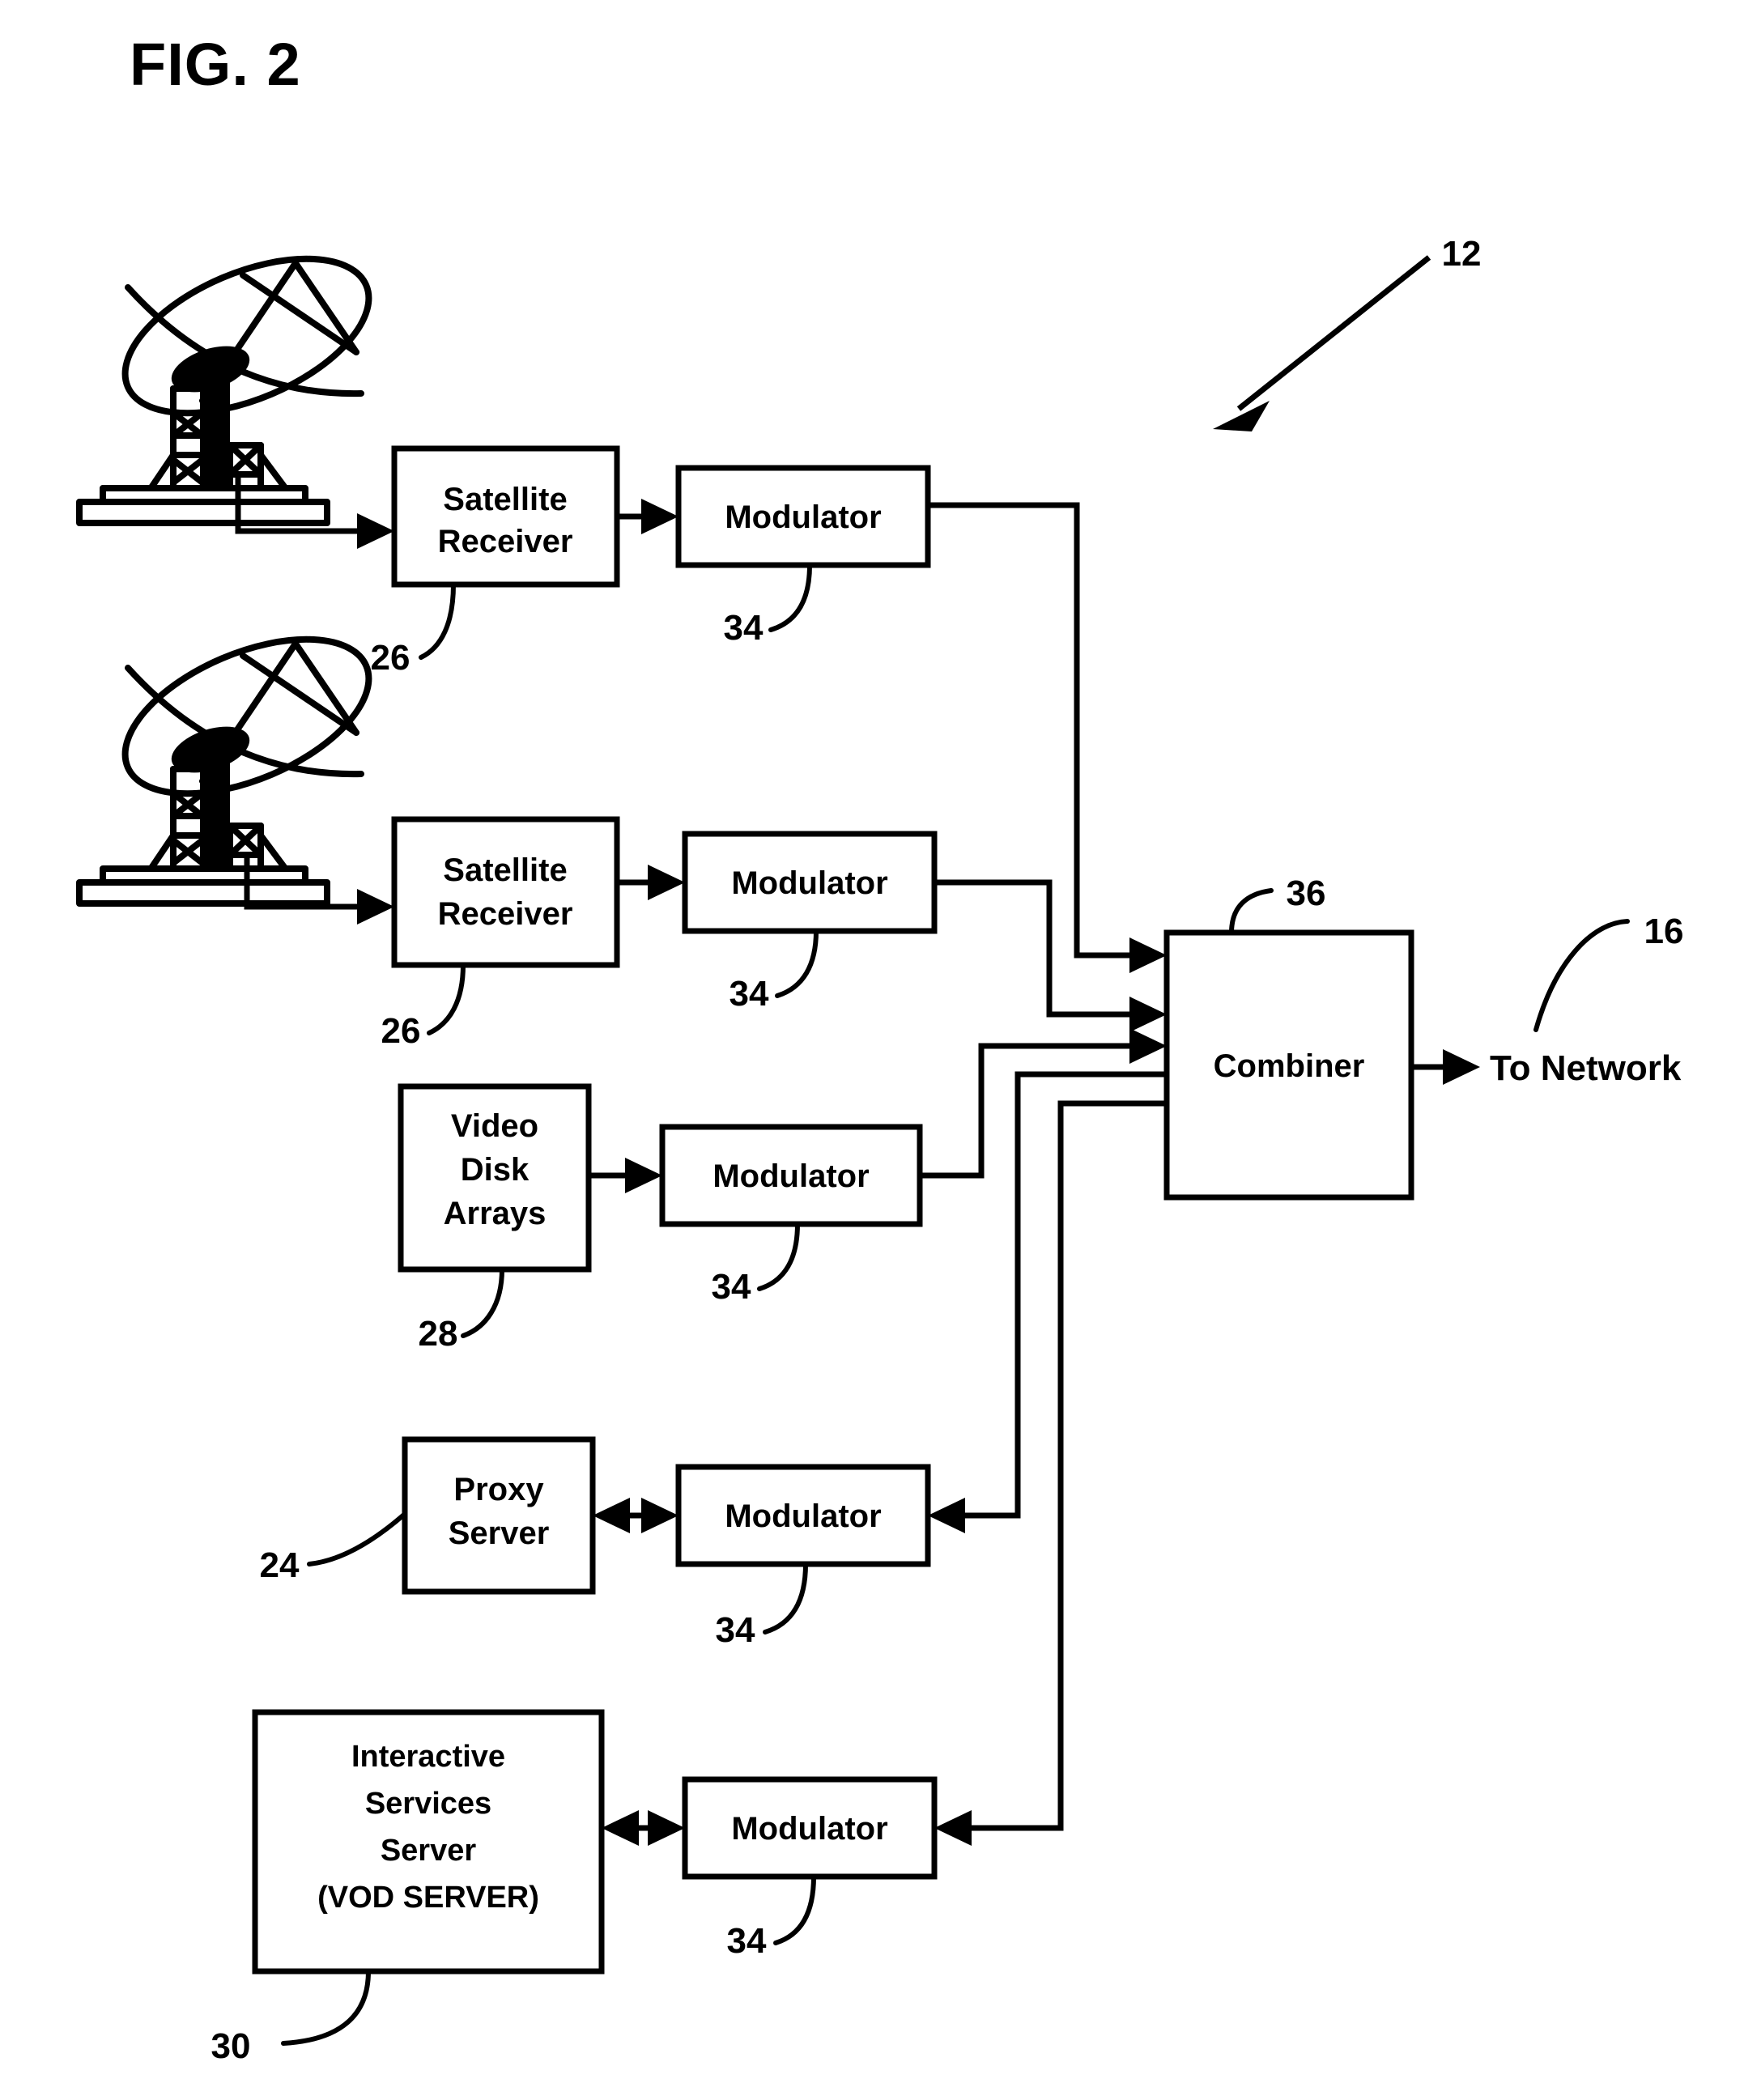  I want to click on page-title: FIG. 2, so click(215, 64).